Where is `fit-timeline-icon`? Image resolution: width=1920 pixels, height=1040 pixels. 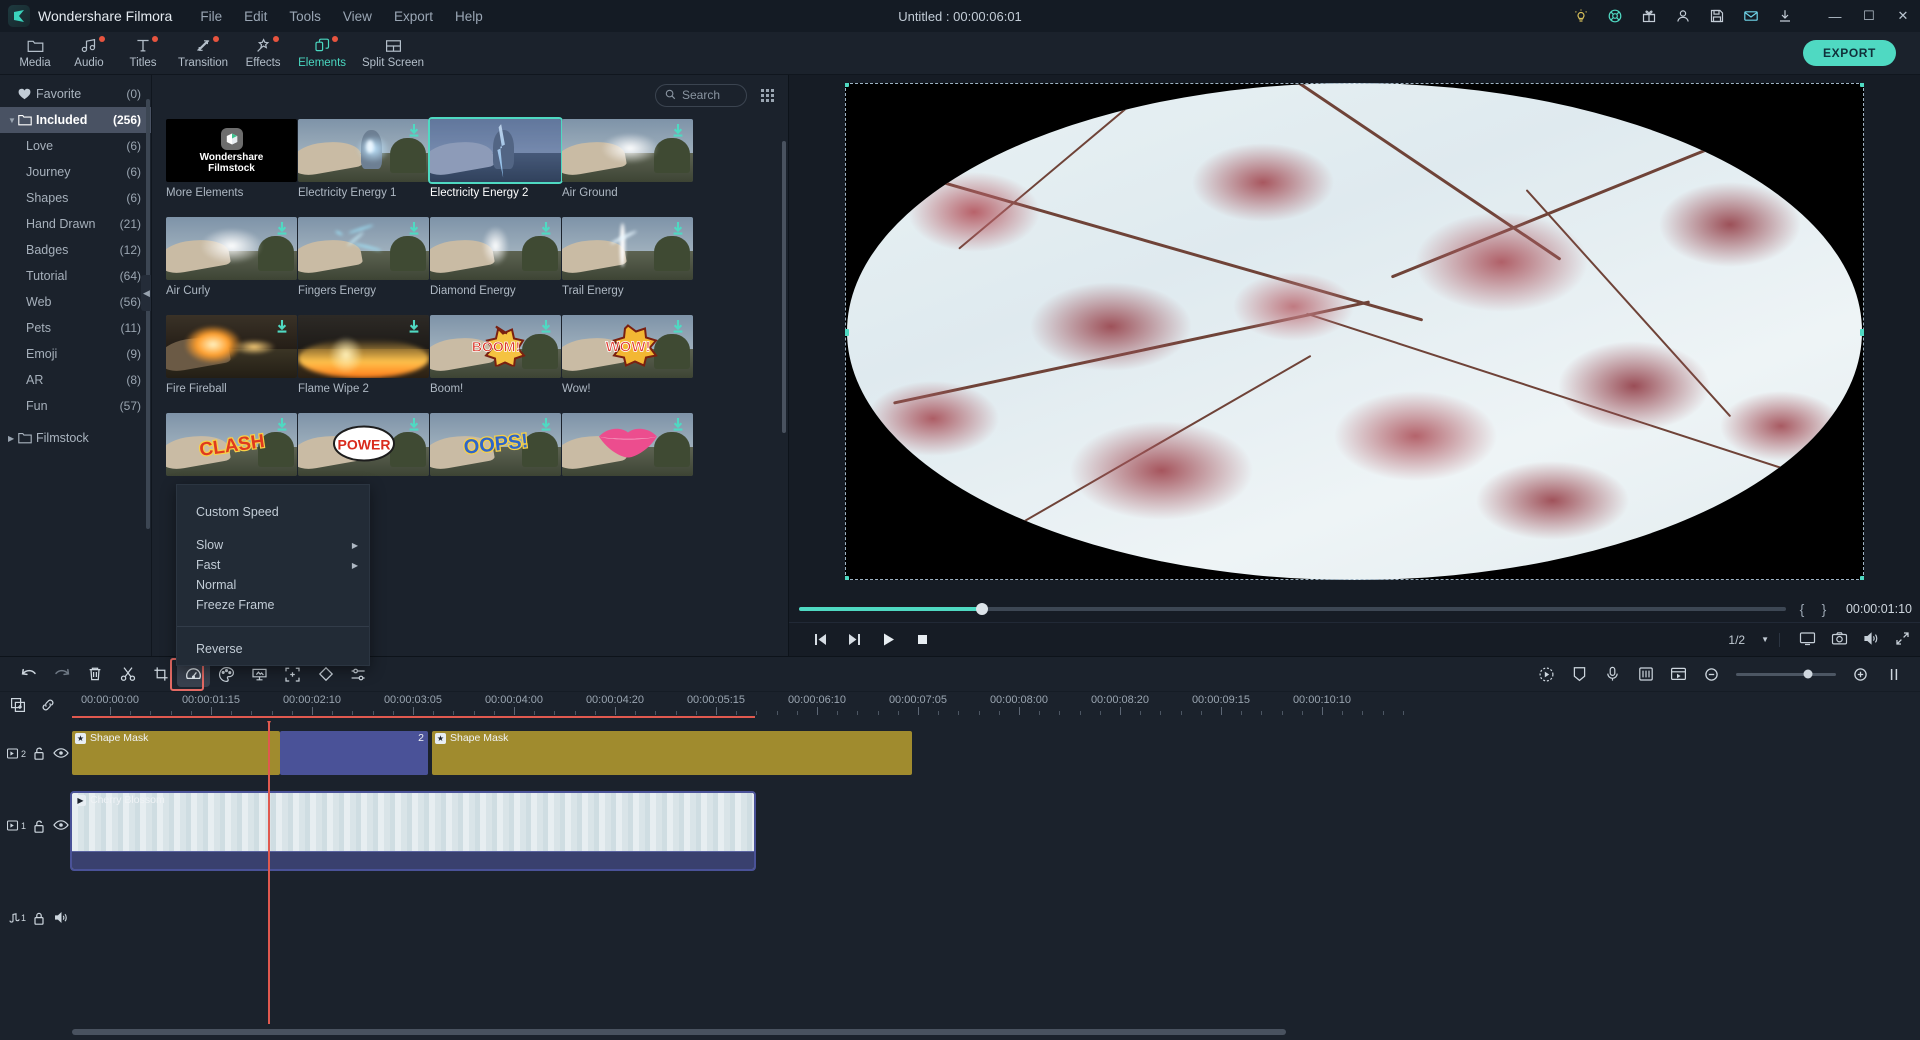 fit-timeline-icon is located at coordinates (1893, 674).